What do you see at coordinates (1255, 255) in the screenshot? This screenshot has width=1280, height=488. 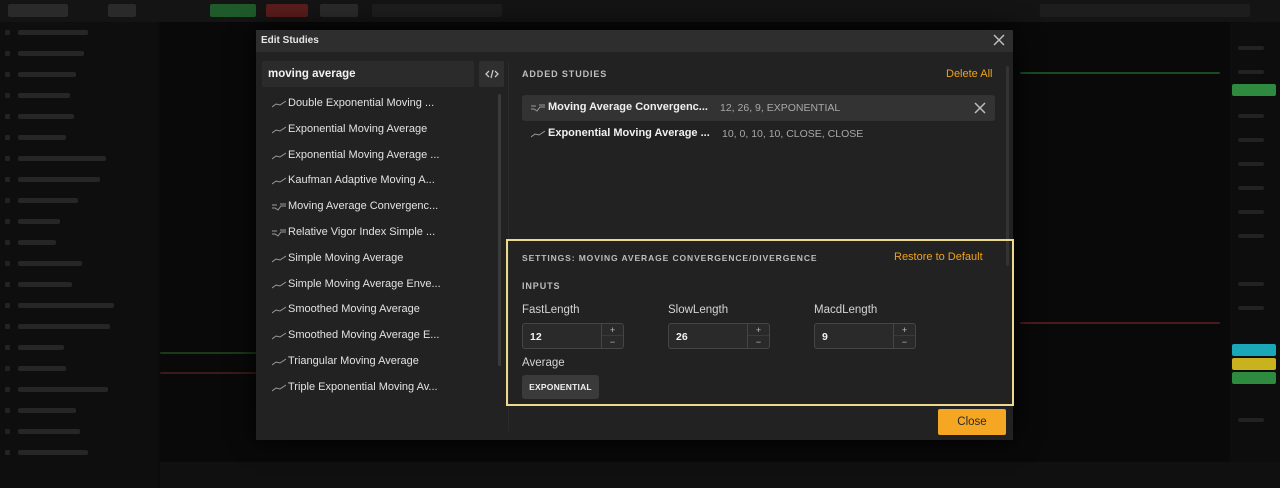 I see `background-price-axis` at bounding box center [1255, 255].